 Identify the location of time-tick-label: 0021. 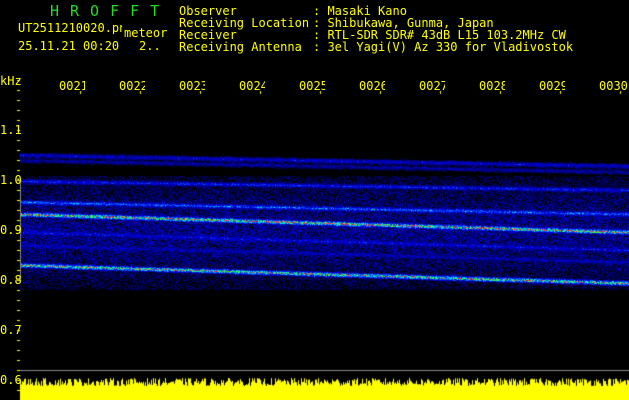
(72, 86).